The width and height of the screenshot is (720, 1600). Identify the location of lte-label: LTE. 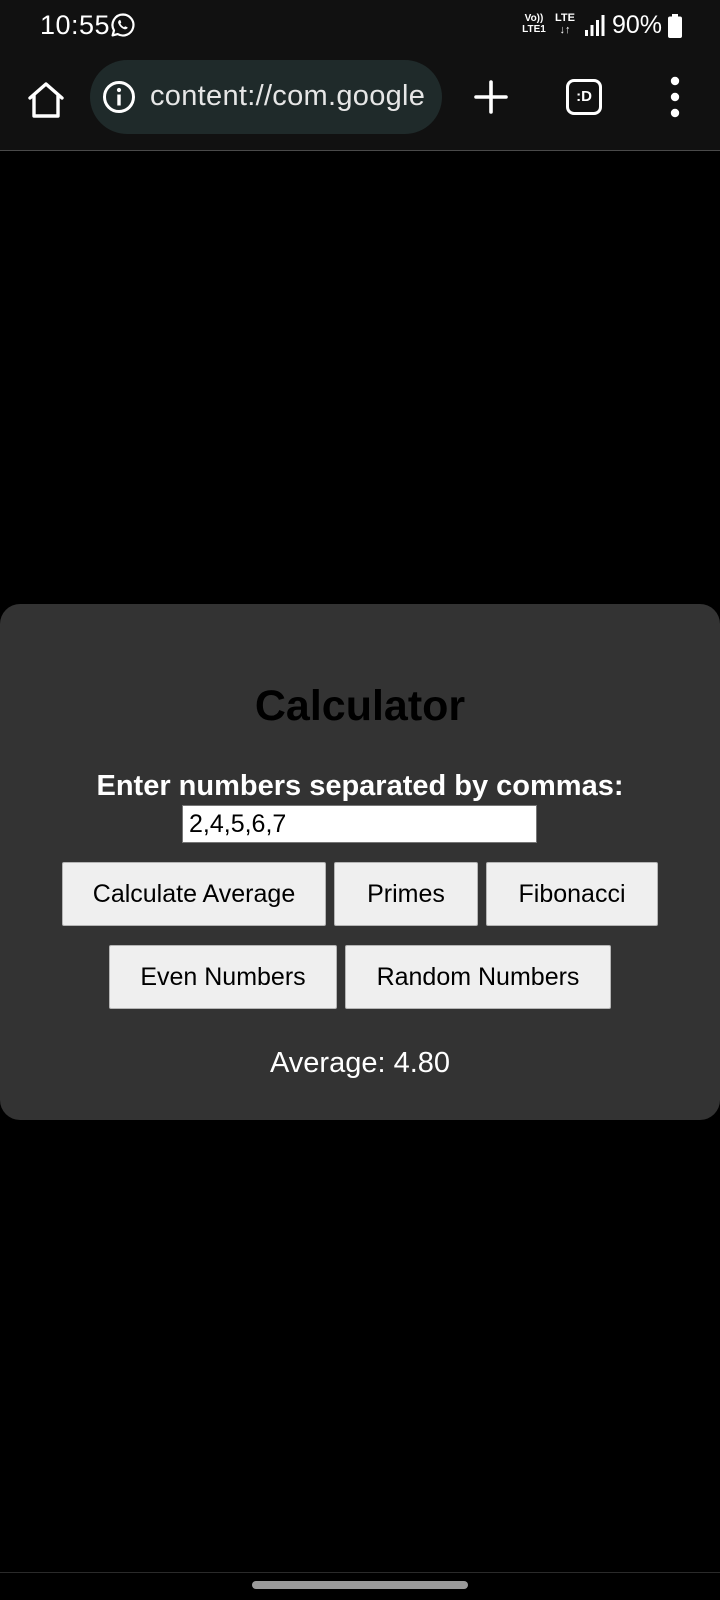
(565, 18).